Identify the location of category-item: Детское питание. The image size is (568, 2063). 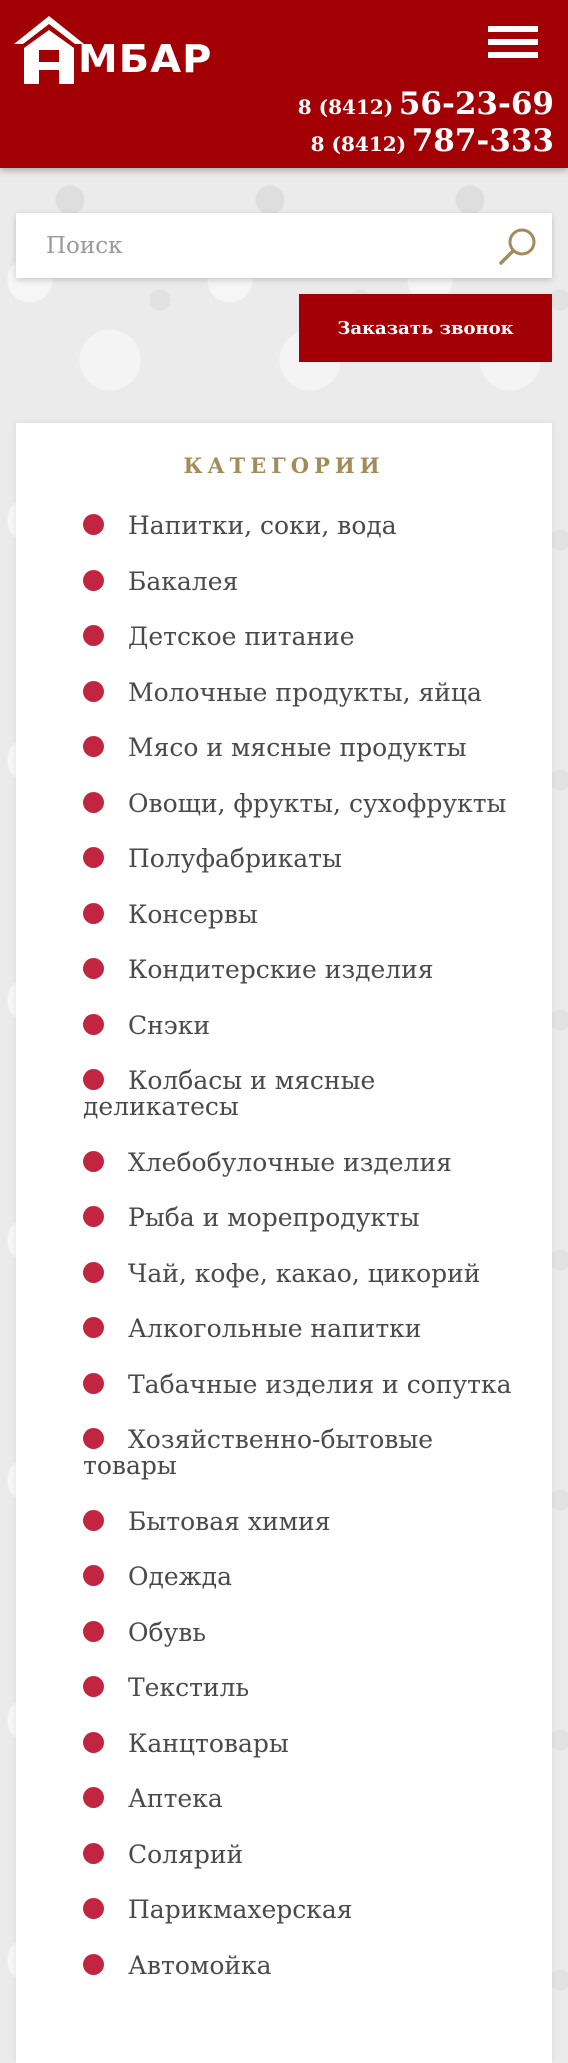
(298, 637).